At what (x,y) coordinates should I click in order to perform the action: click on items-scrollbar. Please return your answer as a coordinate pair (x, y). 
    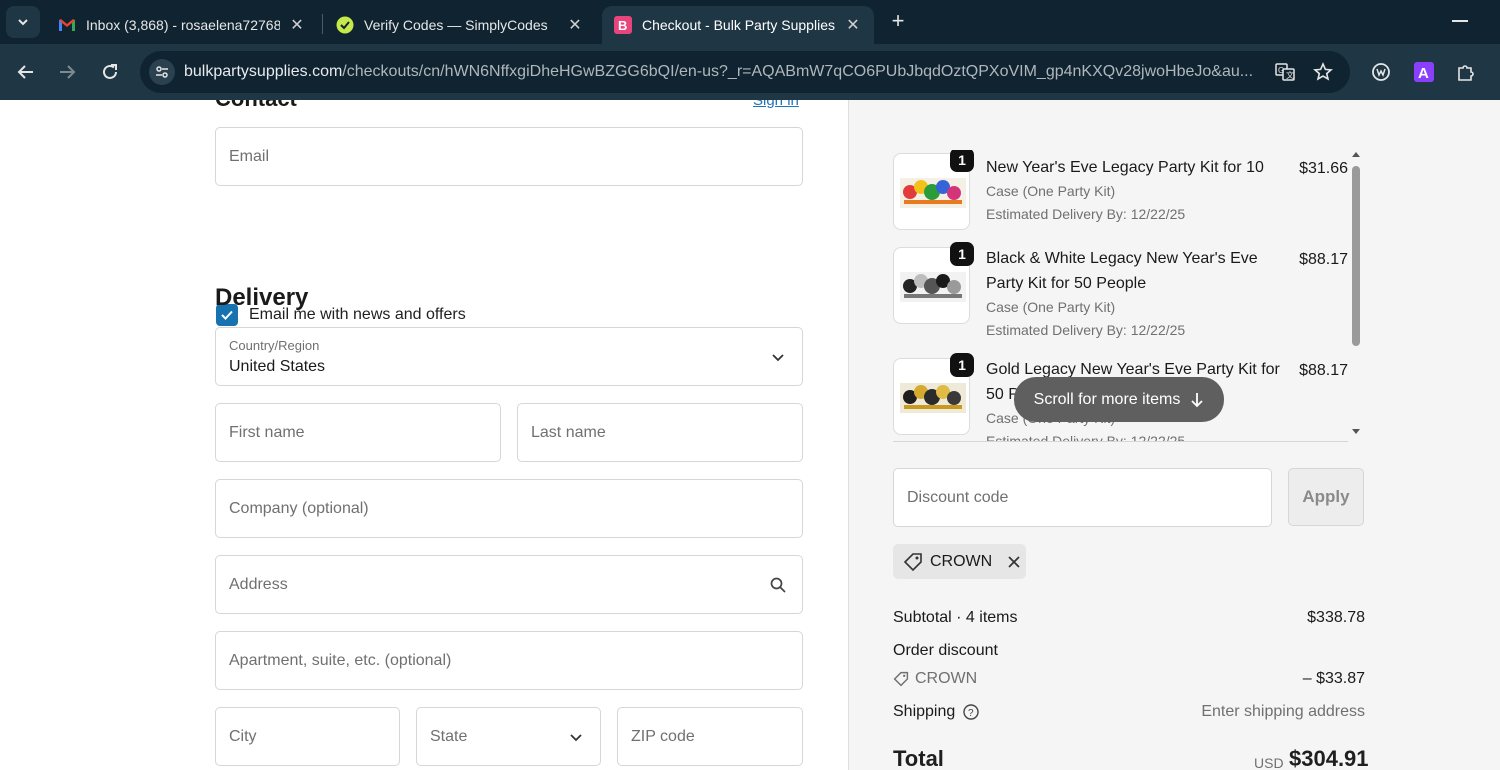
    Looking at the image, I should click on (1356, 296).